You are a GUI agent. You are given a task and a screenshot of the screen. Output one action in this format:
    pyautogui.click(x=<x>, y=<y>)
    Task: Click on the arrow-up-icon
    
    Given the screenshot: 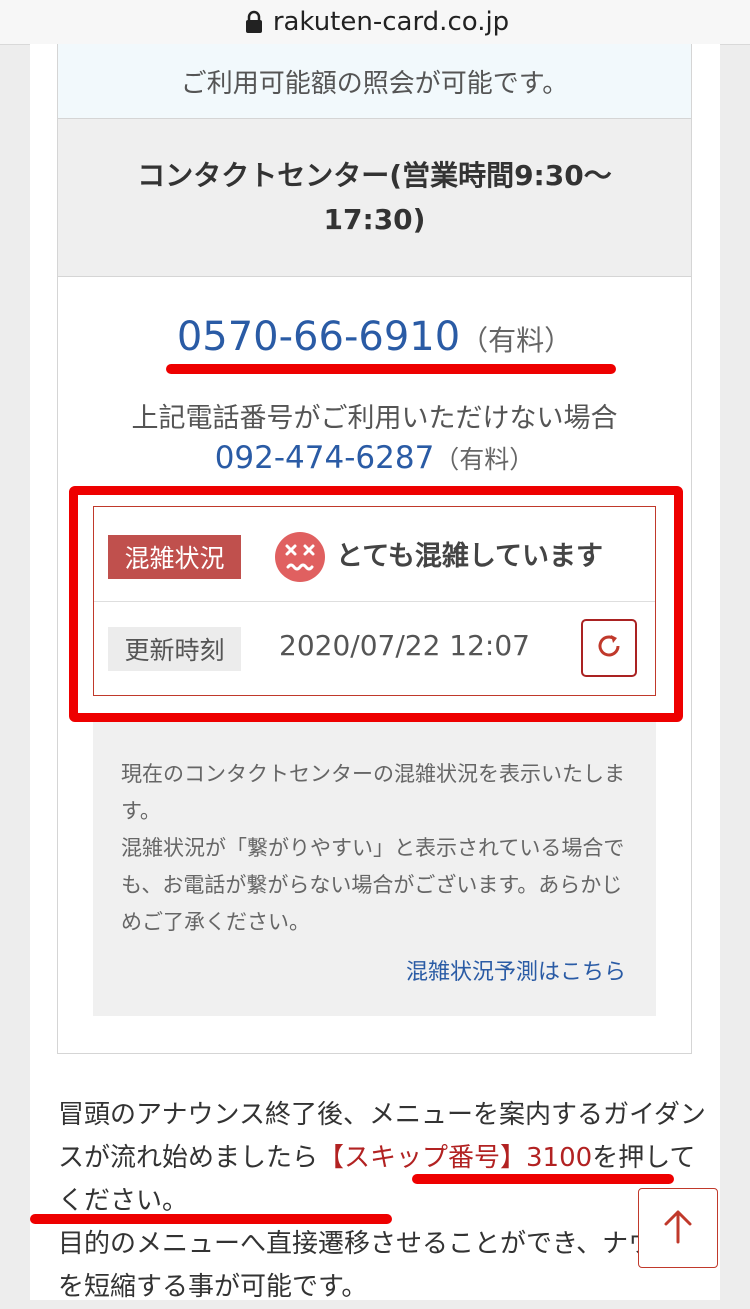 What is the action you would take?
    pyautogui.click(x=678, y=1228)
    